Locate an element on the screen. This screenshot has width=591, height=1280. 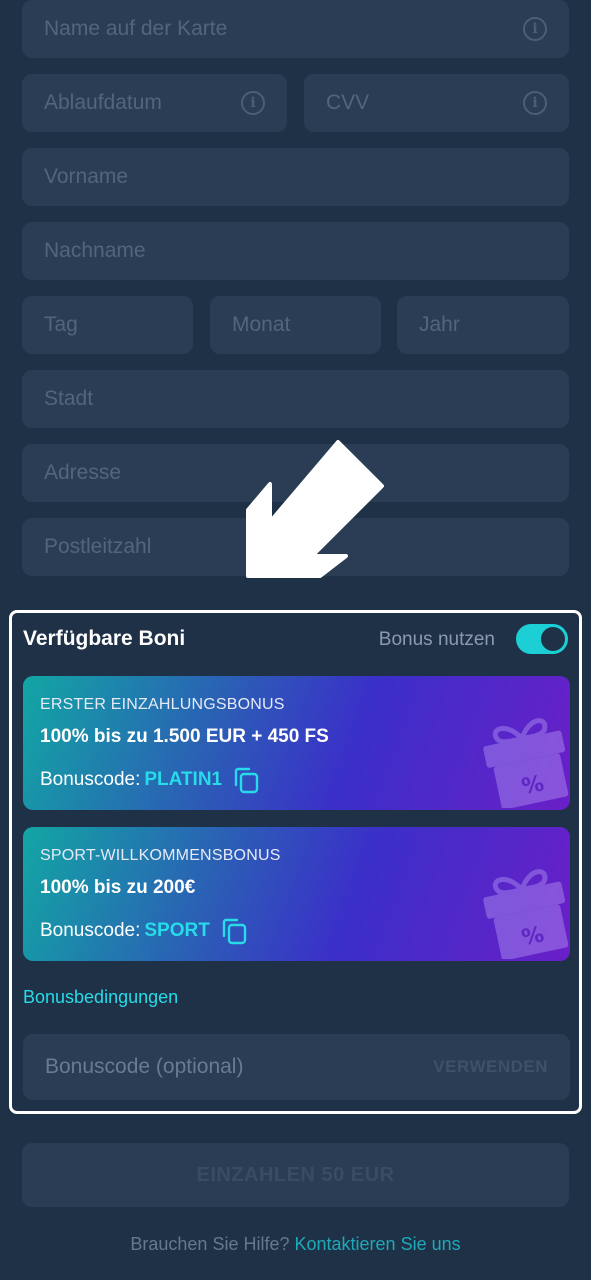
contact-us-link: Kontaktieren Sie uns is located at coordinates (378, 1244).